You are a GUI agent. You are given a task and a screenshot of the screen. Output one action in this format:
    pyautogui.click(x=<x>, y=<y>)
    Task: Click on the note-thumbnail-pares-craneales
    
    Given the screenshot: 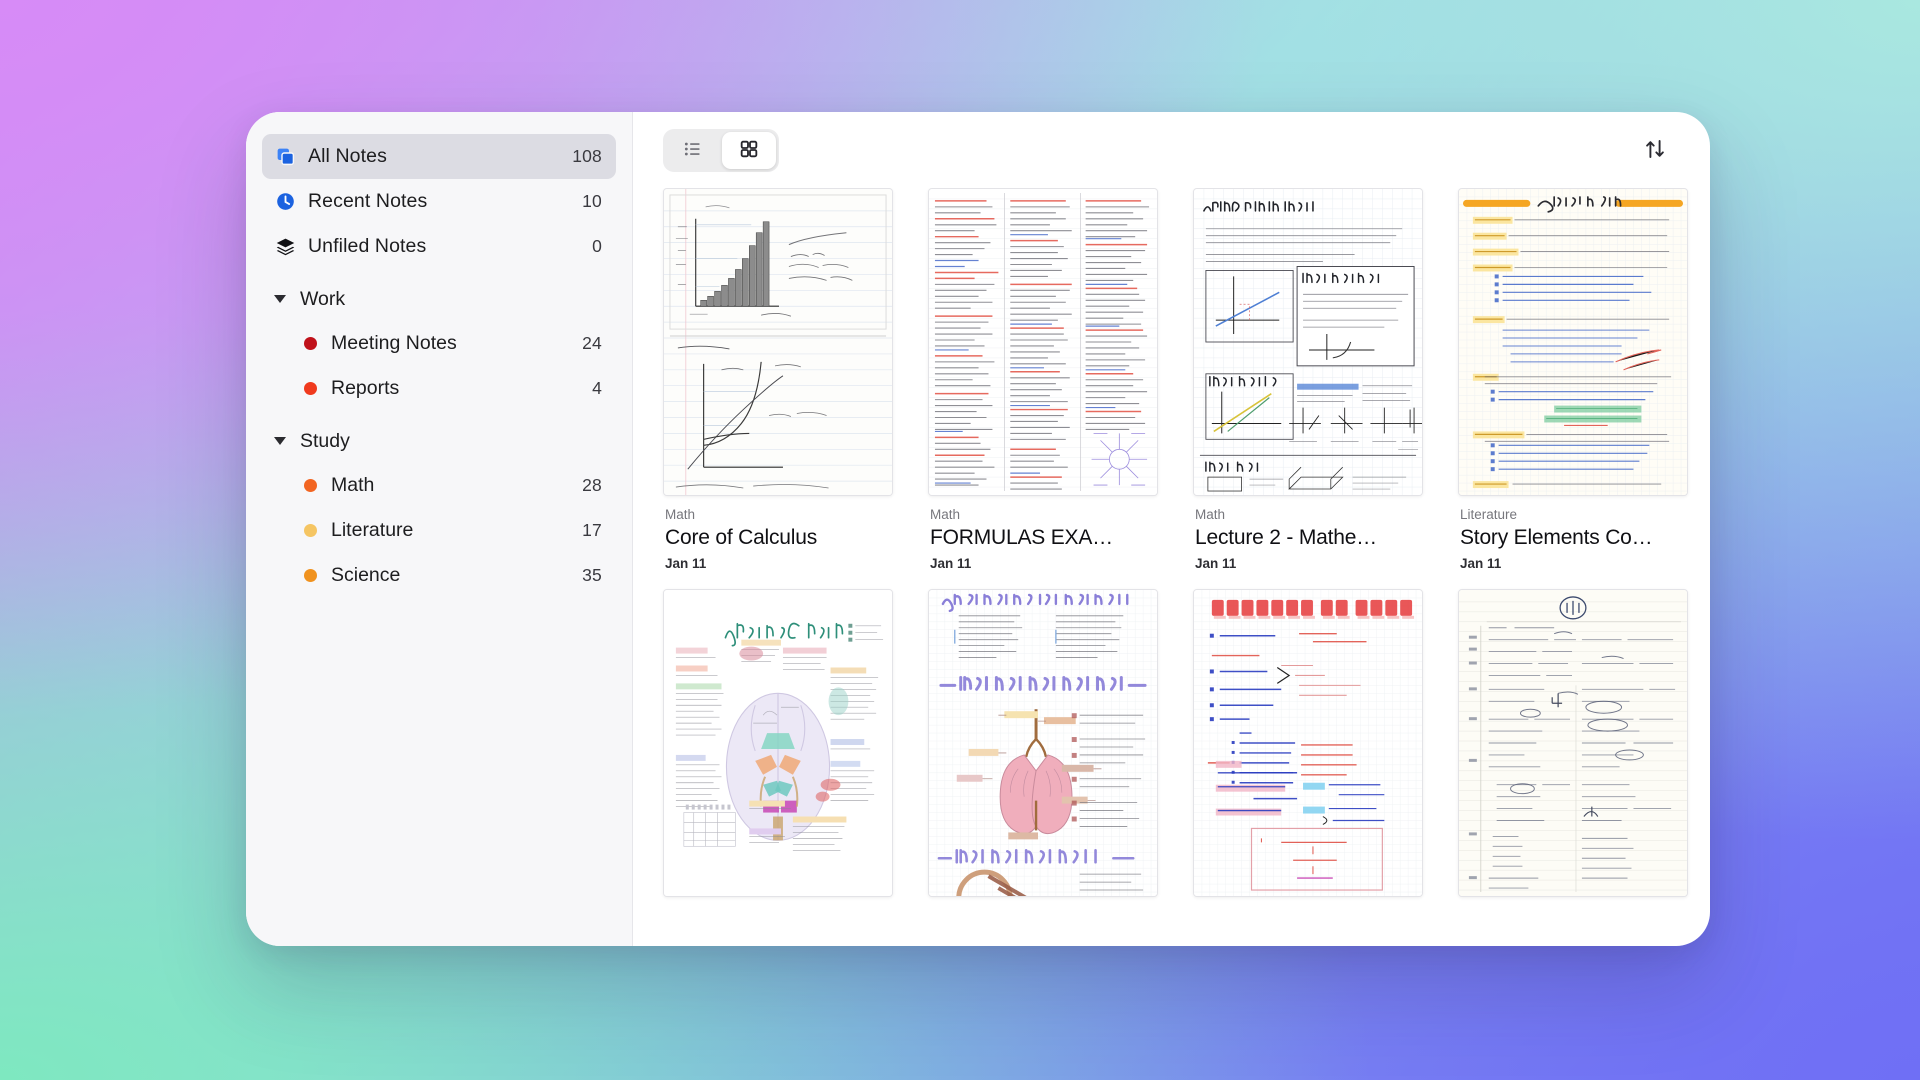 What is the action you would take?
    pyautogui.click(x=778, y=743)
    